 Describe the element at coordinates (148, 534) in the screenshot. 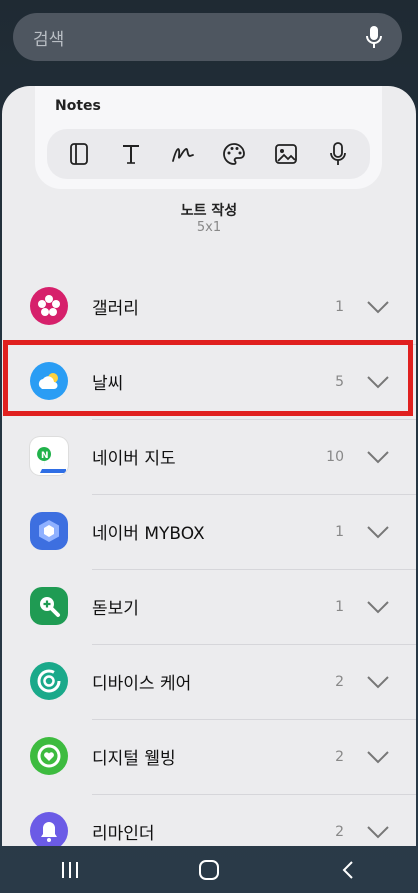

I see `app-name: 네이버 MYBOX` at that location.